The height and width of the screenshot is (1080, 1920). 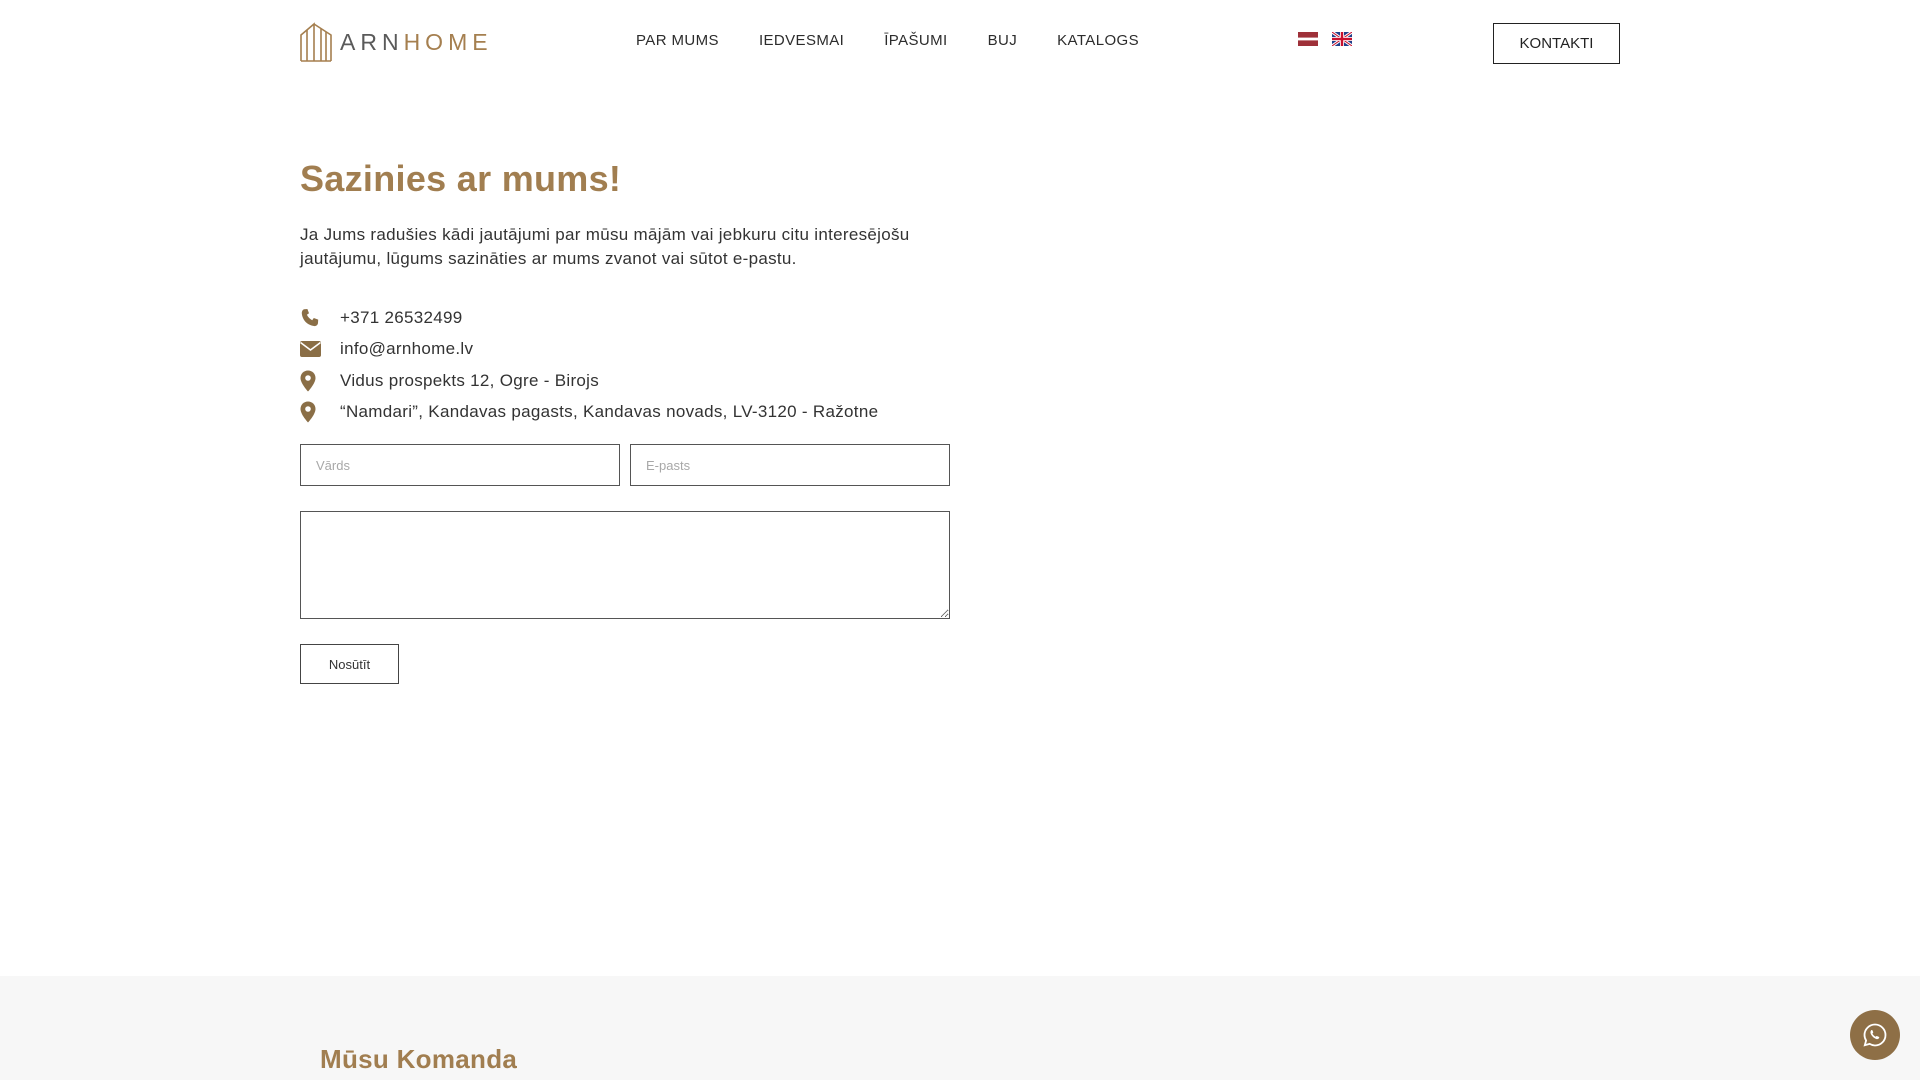 I want to click on name-input, so click(x=460, y=465).